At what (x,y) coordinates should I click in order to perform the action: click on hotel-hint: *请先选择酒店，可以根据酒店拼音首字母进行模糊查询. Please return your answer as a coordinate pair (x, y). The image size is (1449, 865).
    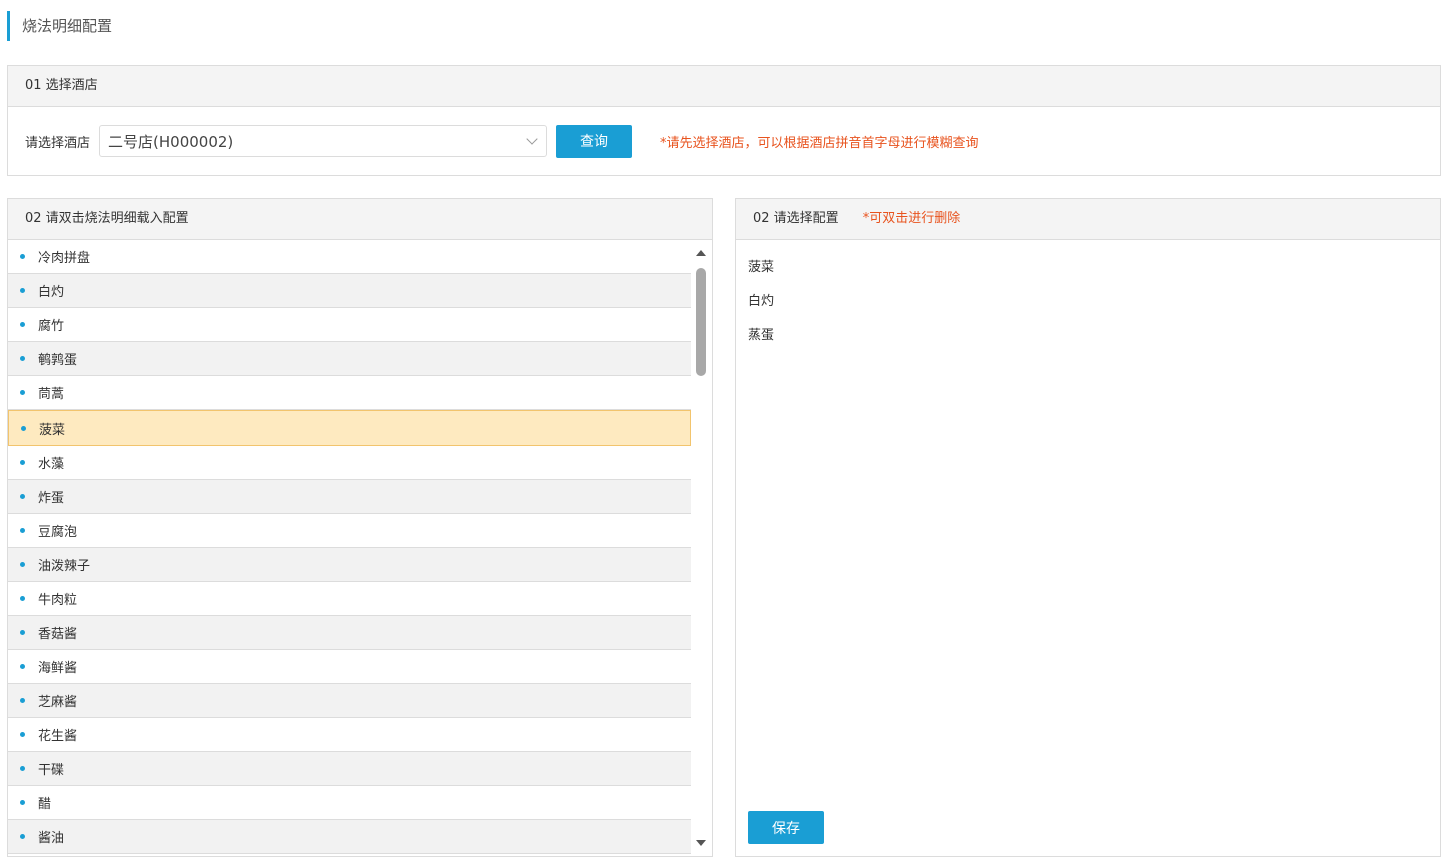
    Looking at the image, I should click on (819, 143).